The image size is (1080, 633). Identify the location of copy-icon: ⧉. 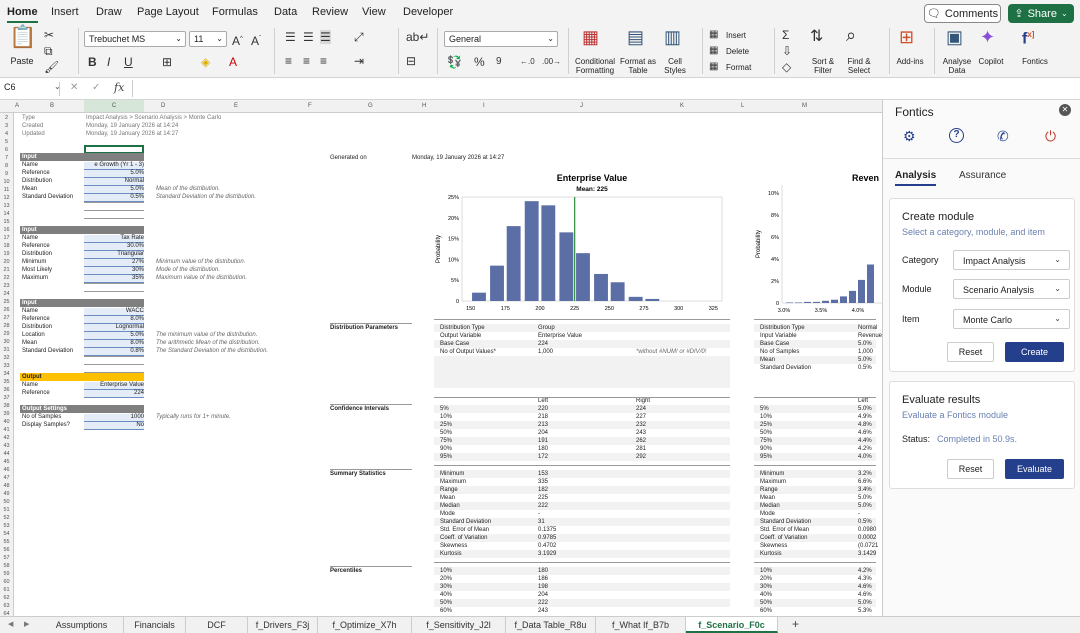
(48, 51).